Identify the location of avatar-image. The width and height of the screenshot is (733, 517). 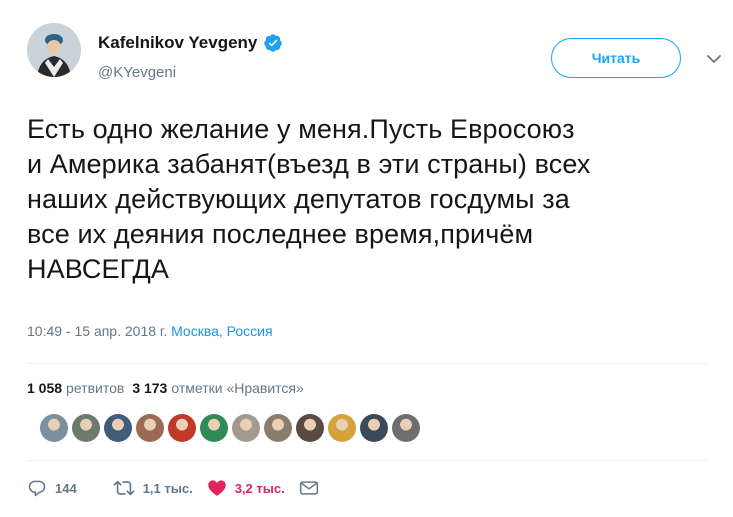
(54, 50).